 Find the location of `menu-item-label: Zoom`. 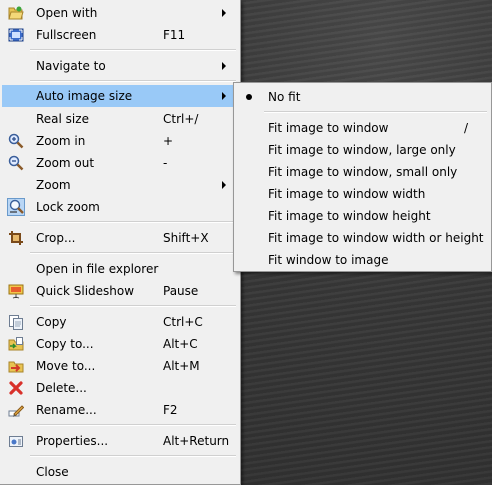

menu-item-label: Zoom is located at coordinates (53, 185).